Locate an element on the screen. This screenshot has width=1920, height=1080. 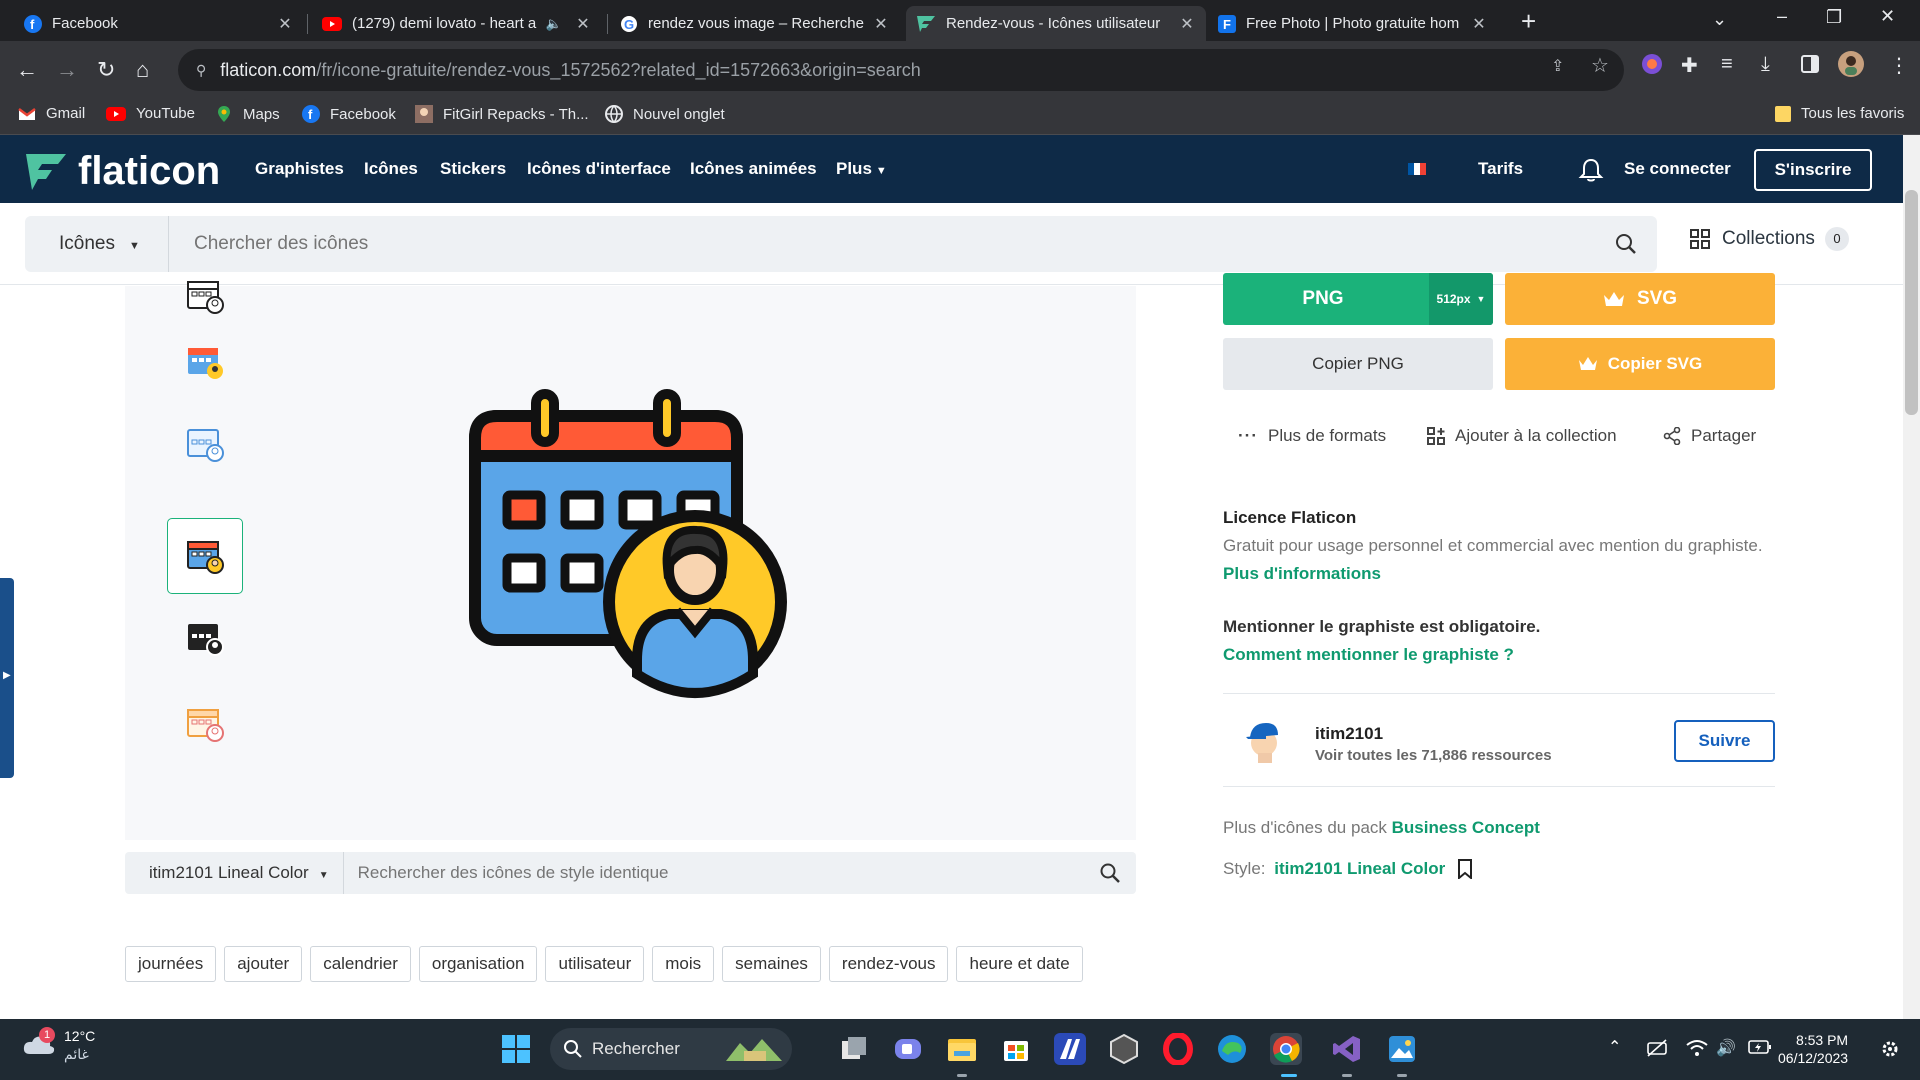
page-scrollbar is located at coordinates (1911, 577).